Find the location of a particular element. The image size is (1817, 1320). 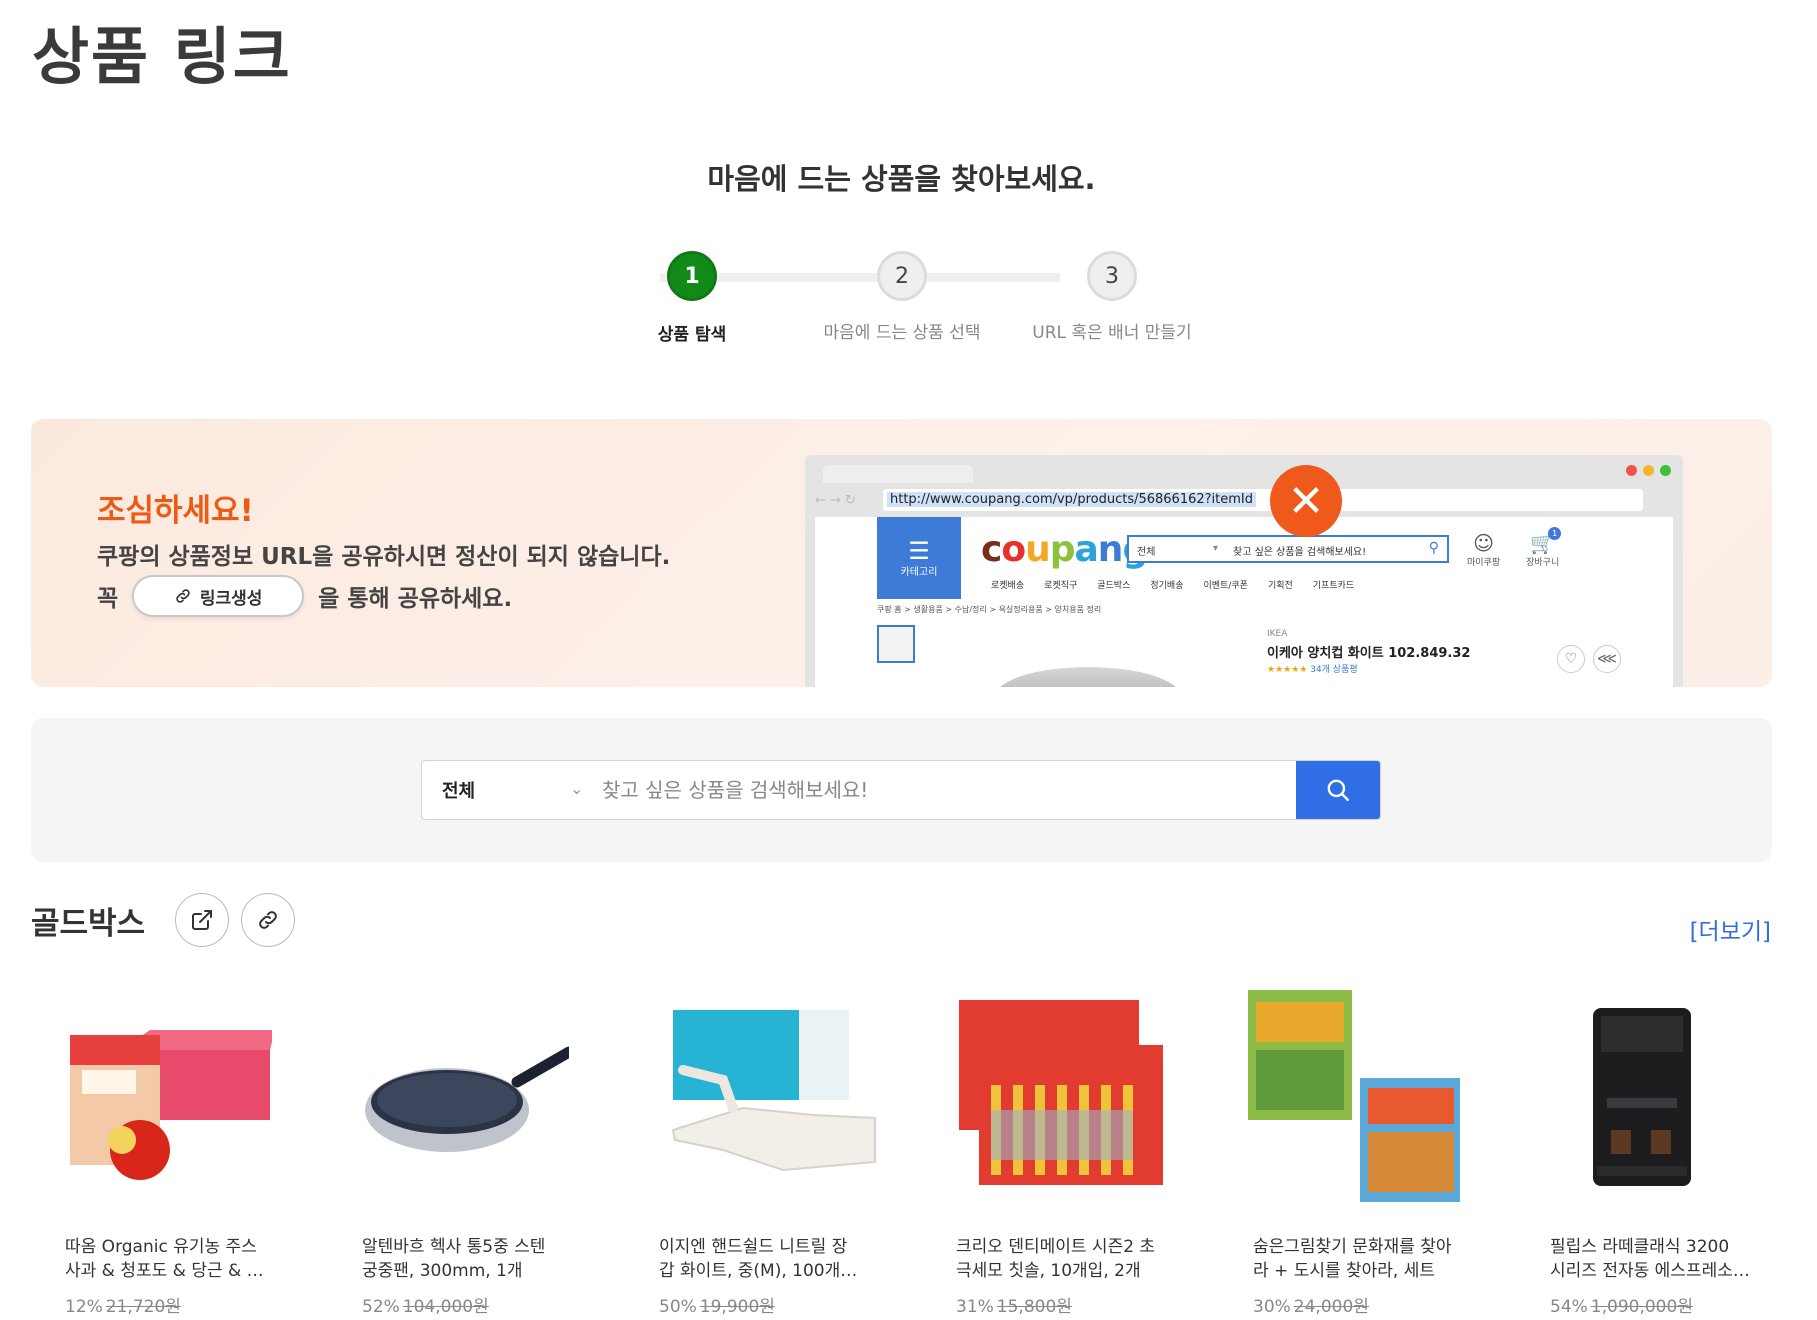

product-image-books is located at coordinates (1354, 1096).